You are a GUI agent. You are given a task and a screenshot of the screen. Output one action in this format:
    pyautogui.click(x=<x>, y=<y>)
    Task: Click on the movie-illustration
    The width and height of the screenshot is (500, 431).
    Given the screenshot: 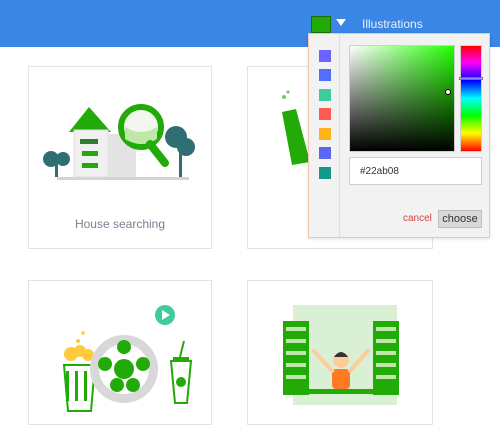 What is the action you would take?
    pyautogui.click(x=127, y=358)
    